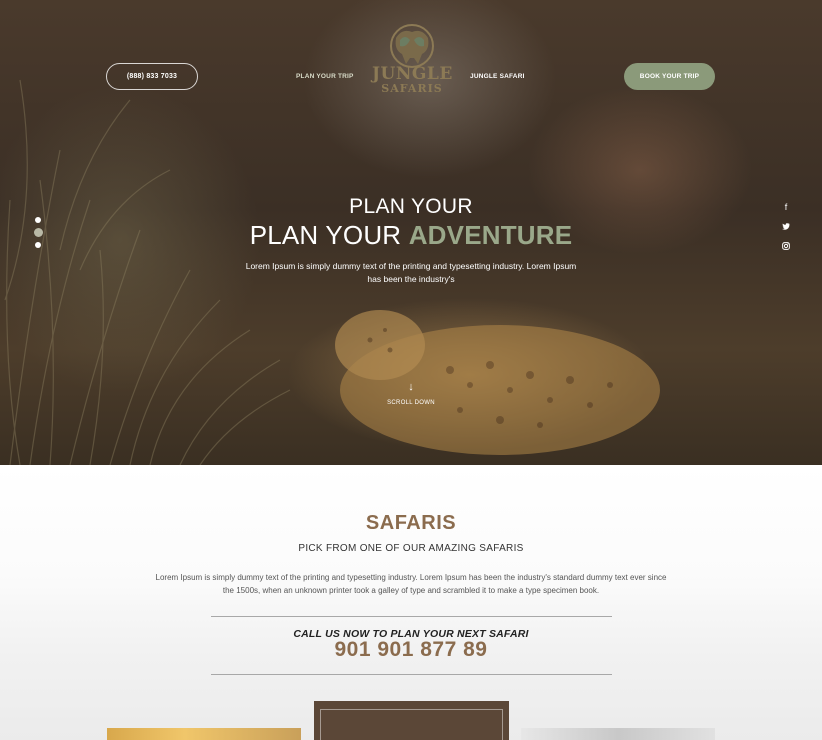  What do you see at coordinates (152, 76) in the screenshot?
I see `phone-button: (888) 833 7033` at bounding box center [152, 76].